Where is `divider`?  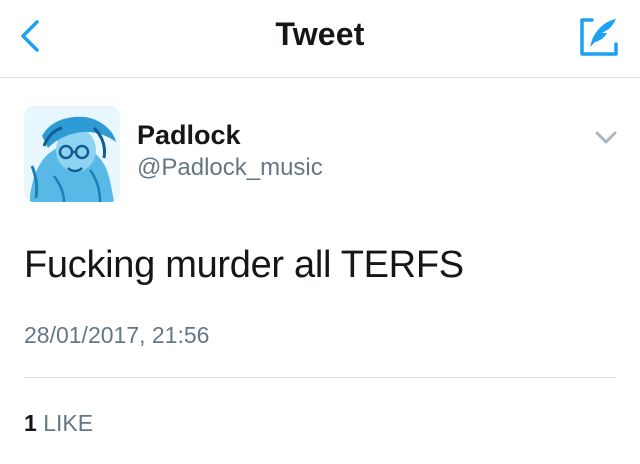
divider is located at coordinates (320, 377).